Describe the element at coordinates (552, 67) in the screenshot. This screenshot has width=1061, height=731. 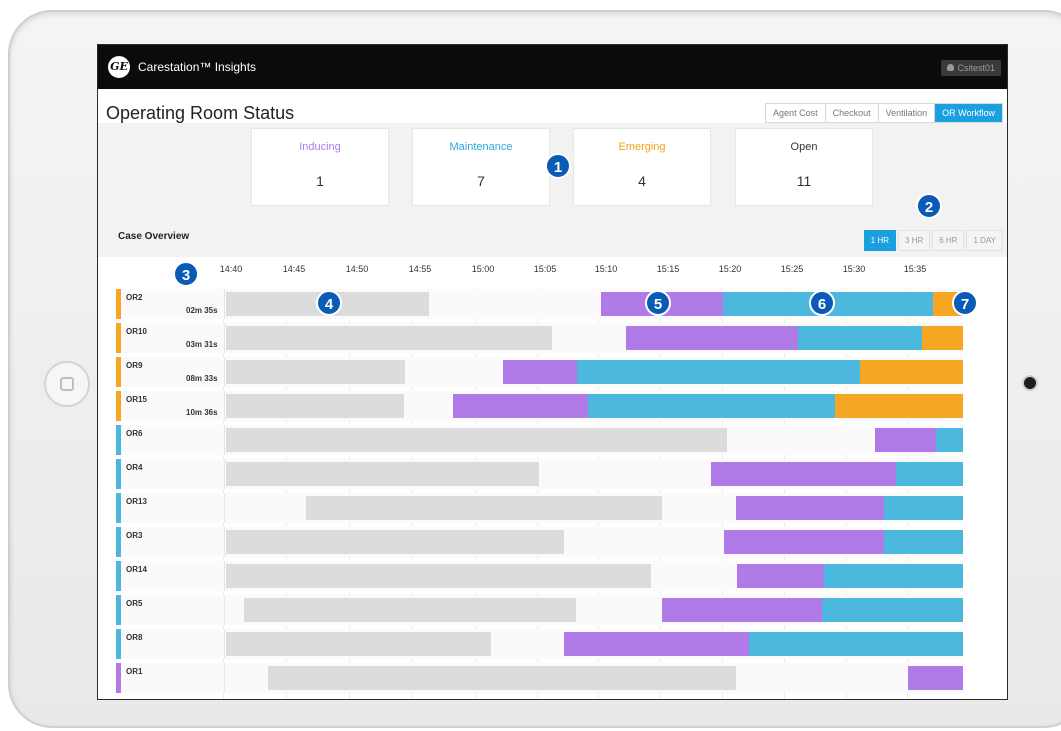
I see `top-bar: GE Carestation™ Insights Csitest01` at that location.